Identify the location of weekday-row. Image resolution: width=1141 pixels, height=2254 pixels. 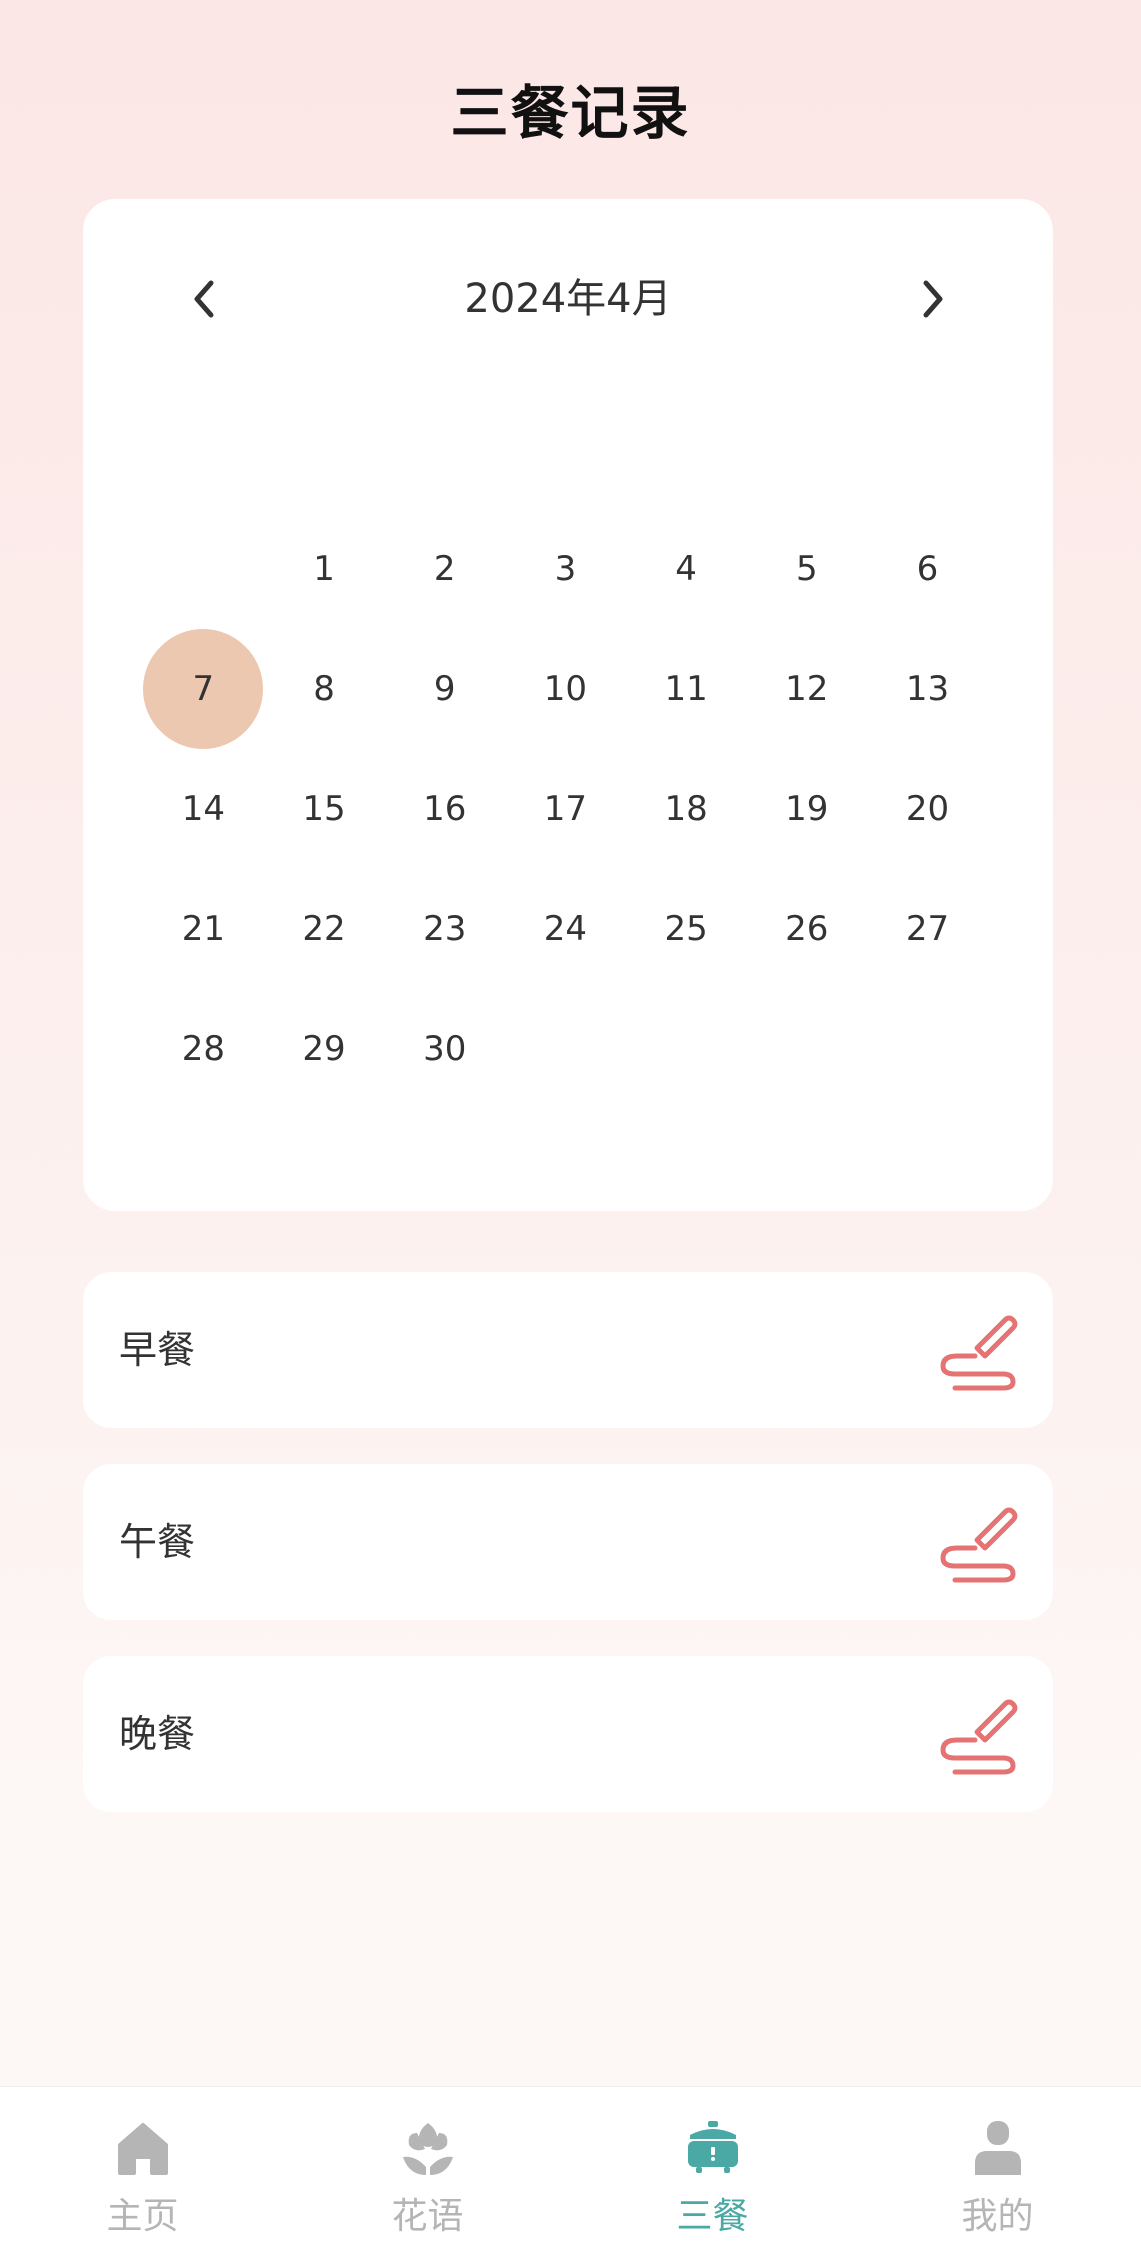
(565, 449).